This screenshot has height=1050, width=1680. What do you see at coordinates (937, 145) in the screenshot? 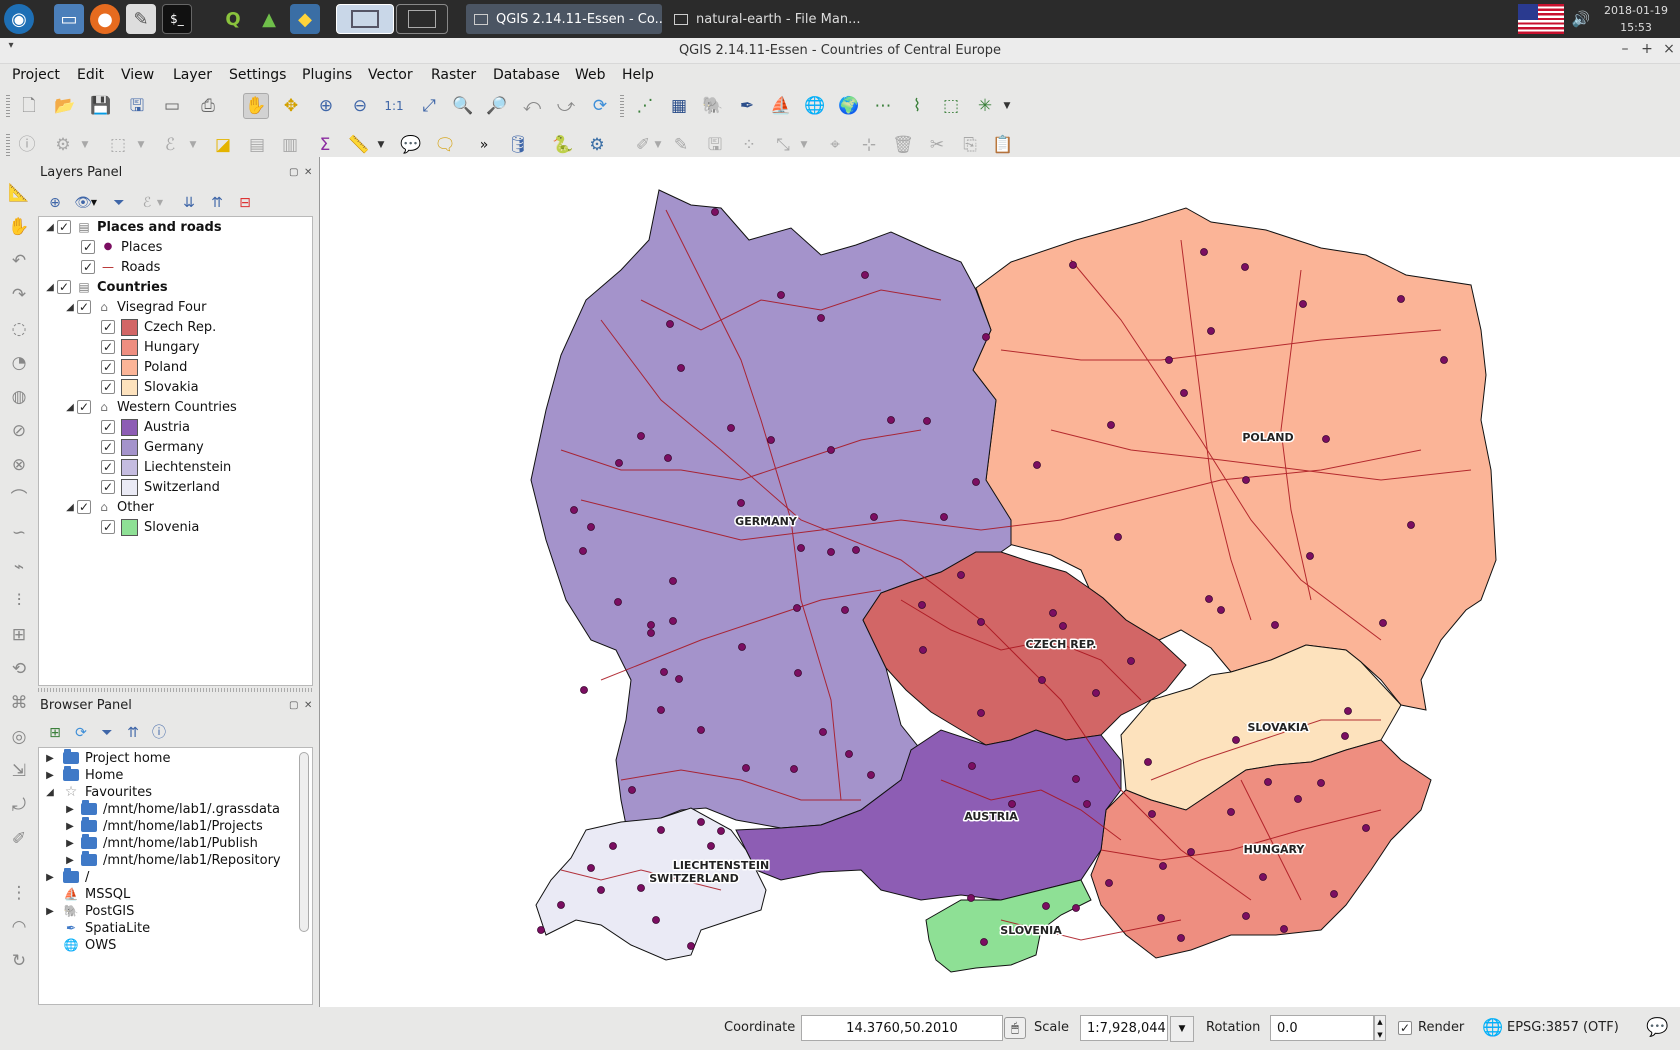
I see `cut-features-icon: ✂` at bounding box center [937, 145].